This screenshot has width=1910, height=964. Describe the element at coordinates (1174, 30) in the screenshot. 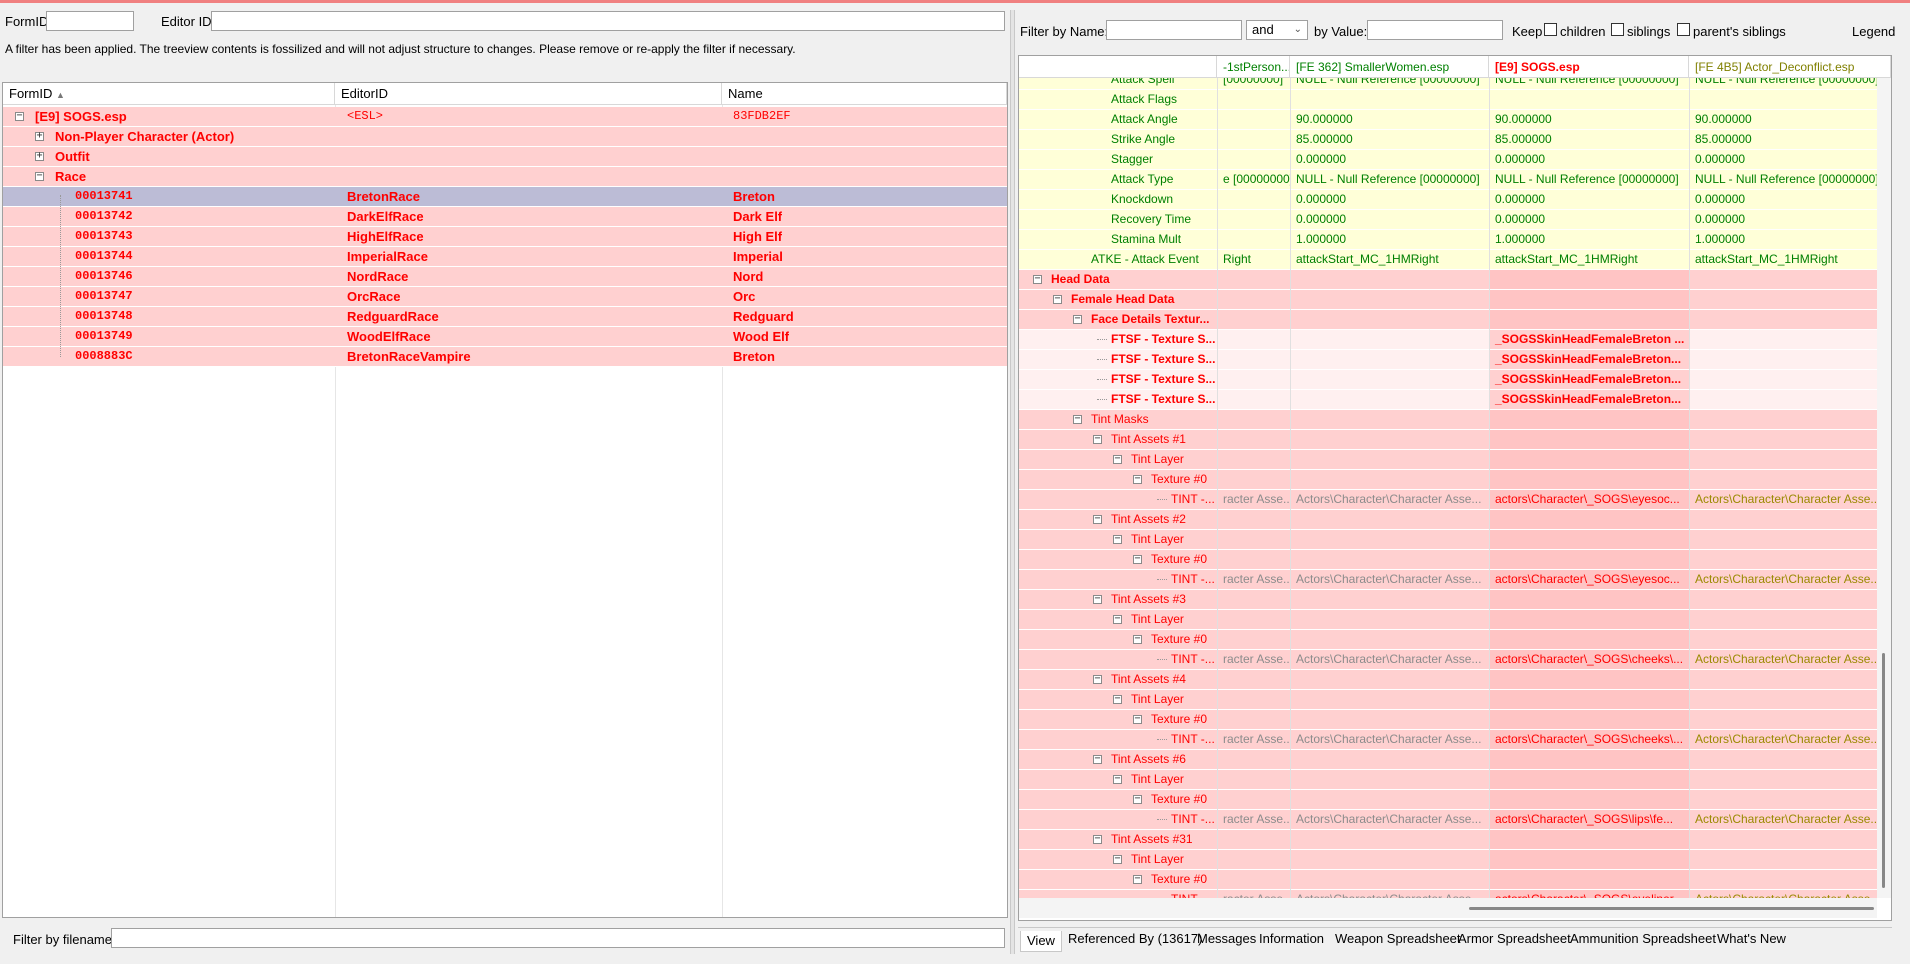

I see `filter-name-input` at that location.